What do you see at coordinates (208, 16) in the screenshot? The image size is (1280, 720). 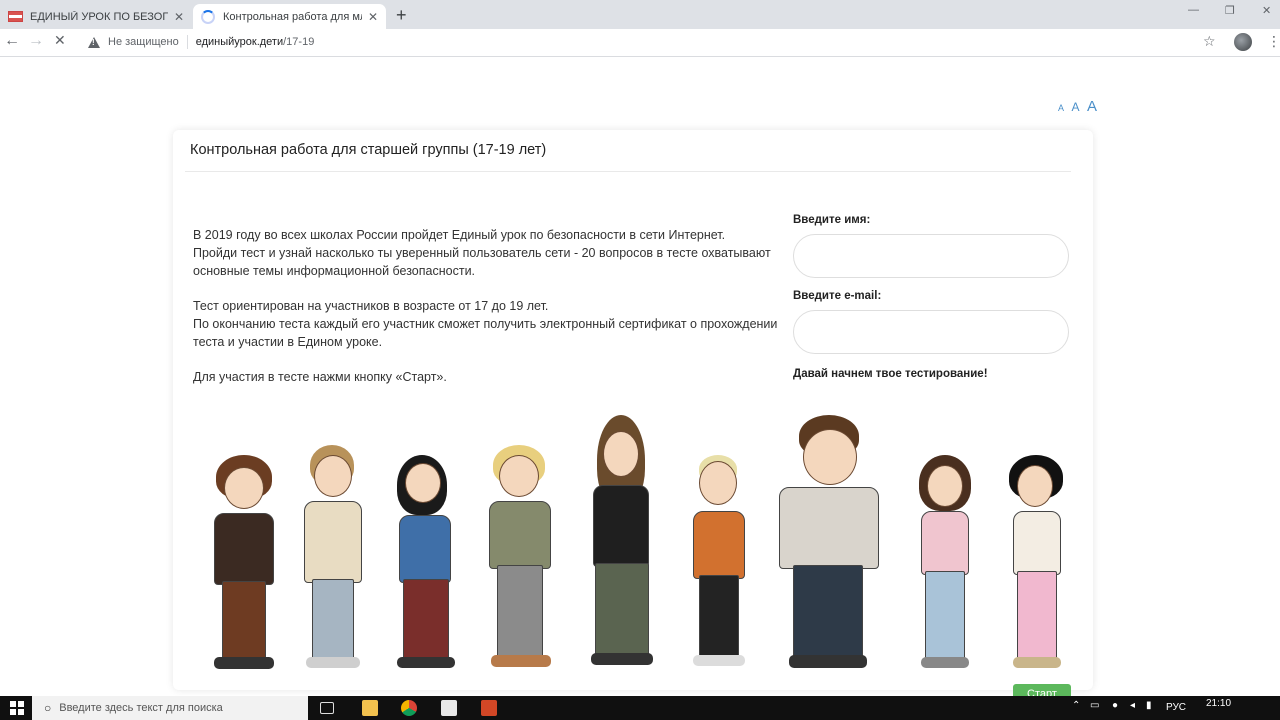 I see `loading-spinner-icon` at bounding box center [208, 16].